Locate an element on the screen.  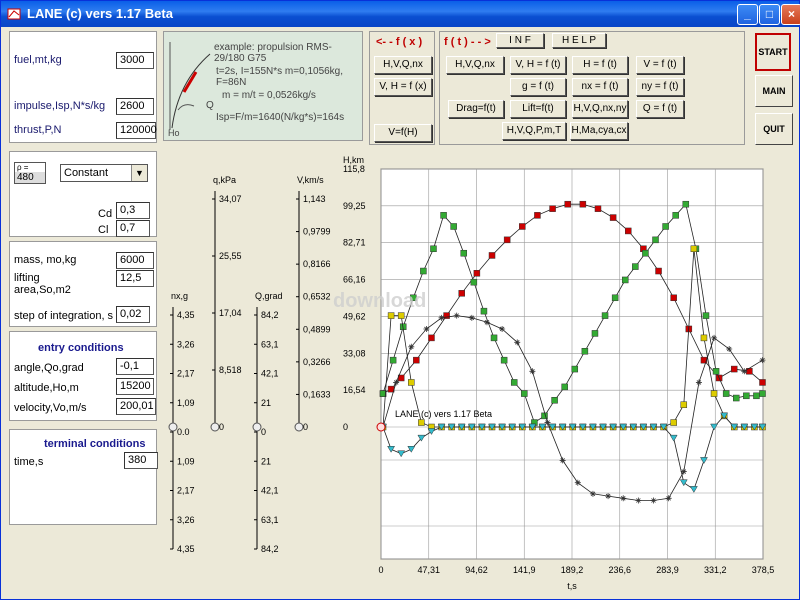
mode-select: Constant ▼ is located at coordinates (104, 173).